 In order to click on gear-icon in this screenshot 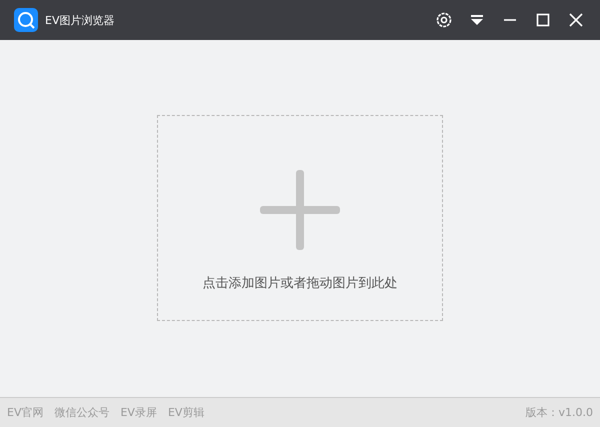, I will do `click(444, 20)`.